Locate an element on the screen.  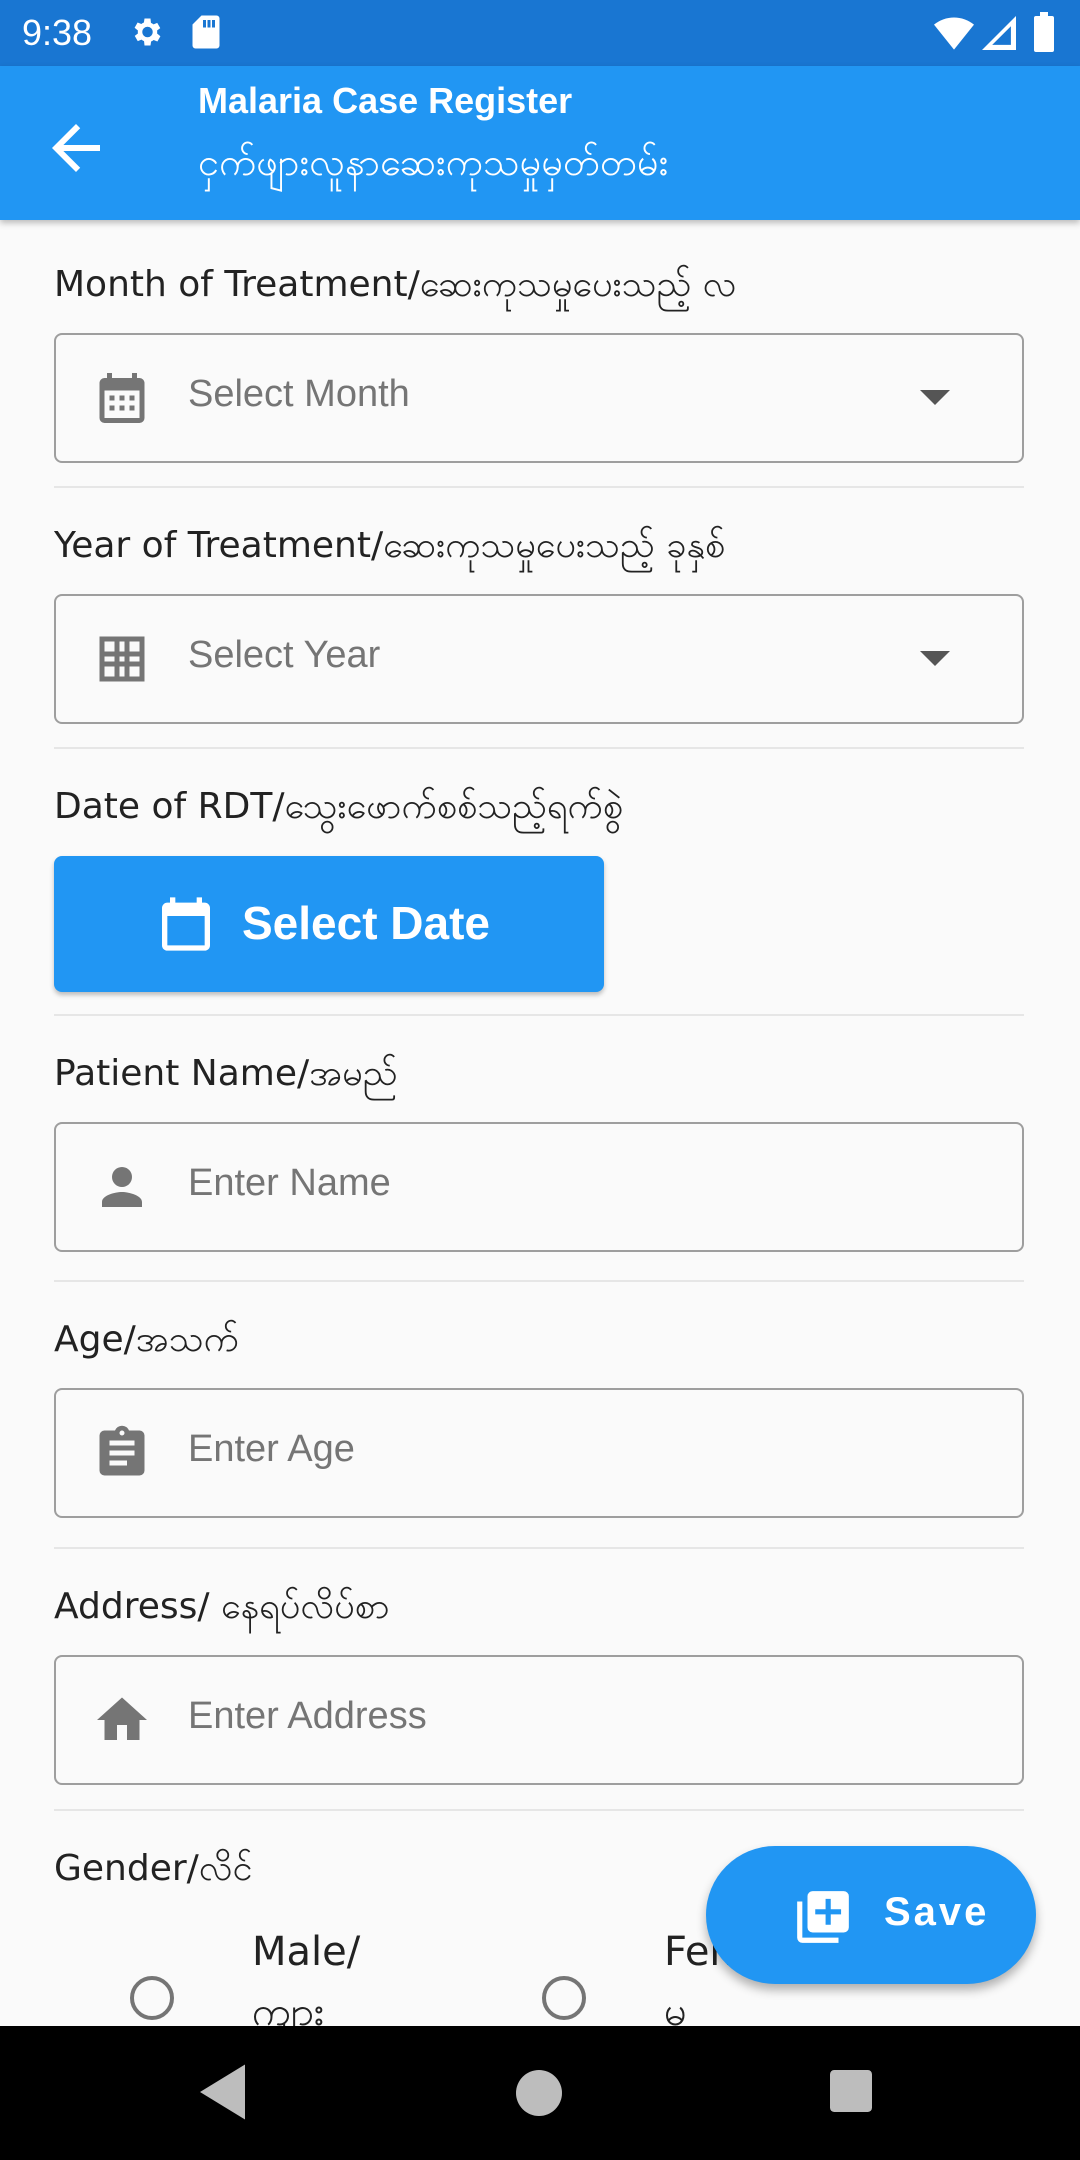
person-icon is located at coordinates (122, 1187).